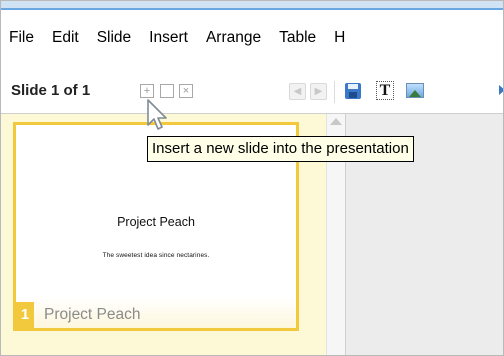 This screenshot has width=504, height=356. I want to click on window-top-accent, so click(252, 9).